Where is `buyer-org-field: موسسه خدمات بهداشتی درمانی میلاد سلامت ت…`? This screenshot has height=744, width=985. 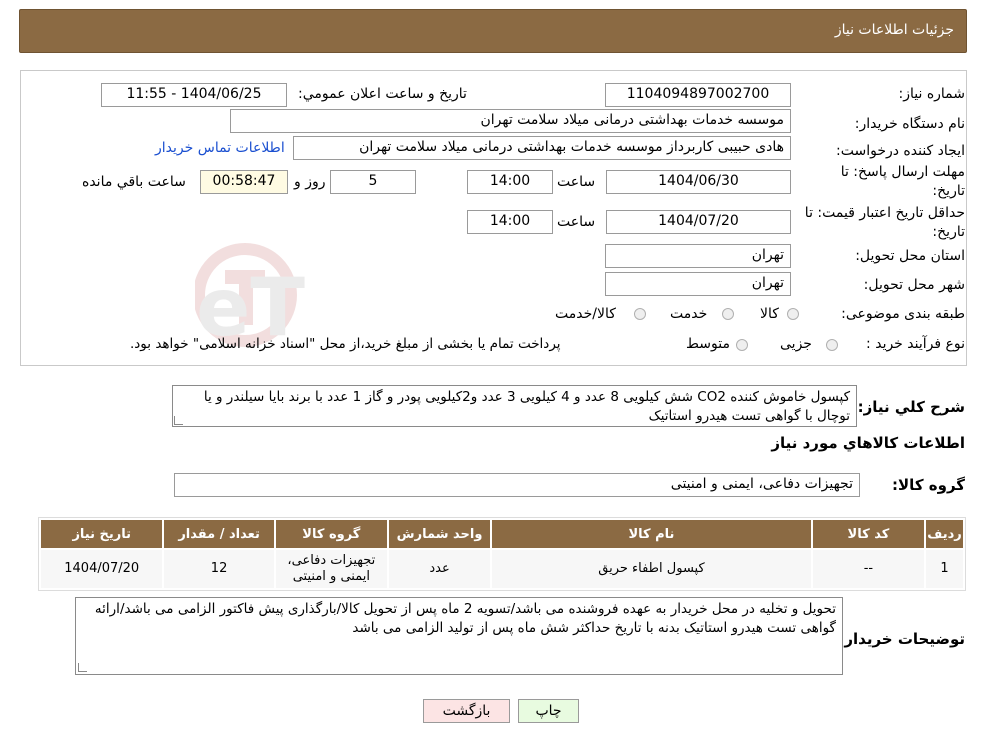
buyer-org-field: موسسه خدمات بهداشتی درمانی میلاد سلامت ت… is located at coordinates (510, 121).